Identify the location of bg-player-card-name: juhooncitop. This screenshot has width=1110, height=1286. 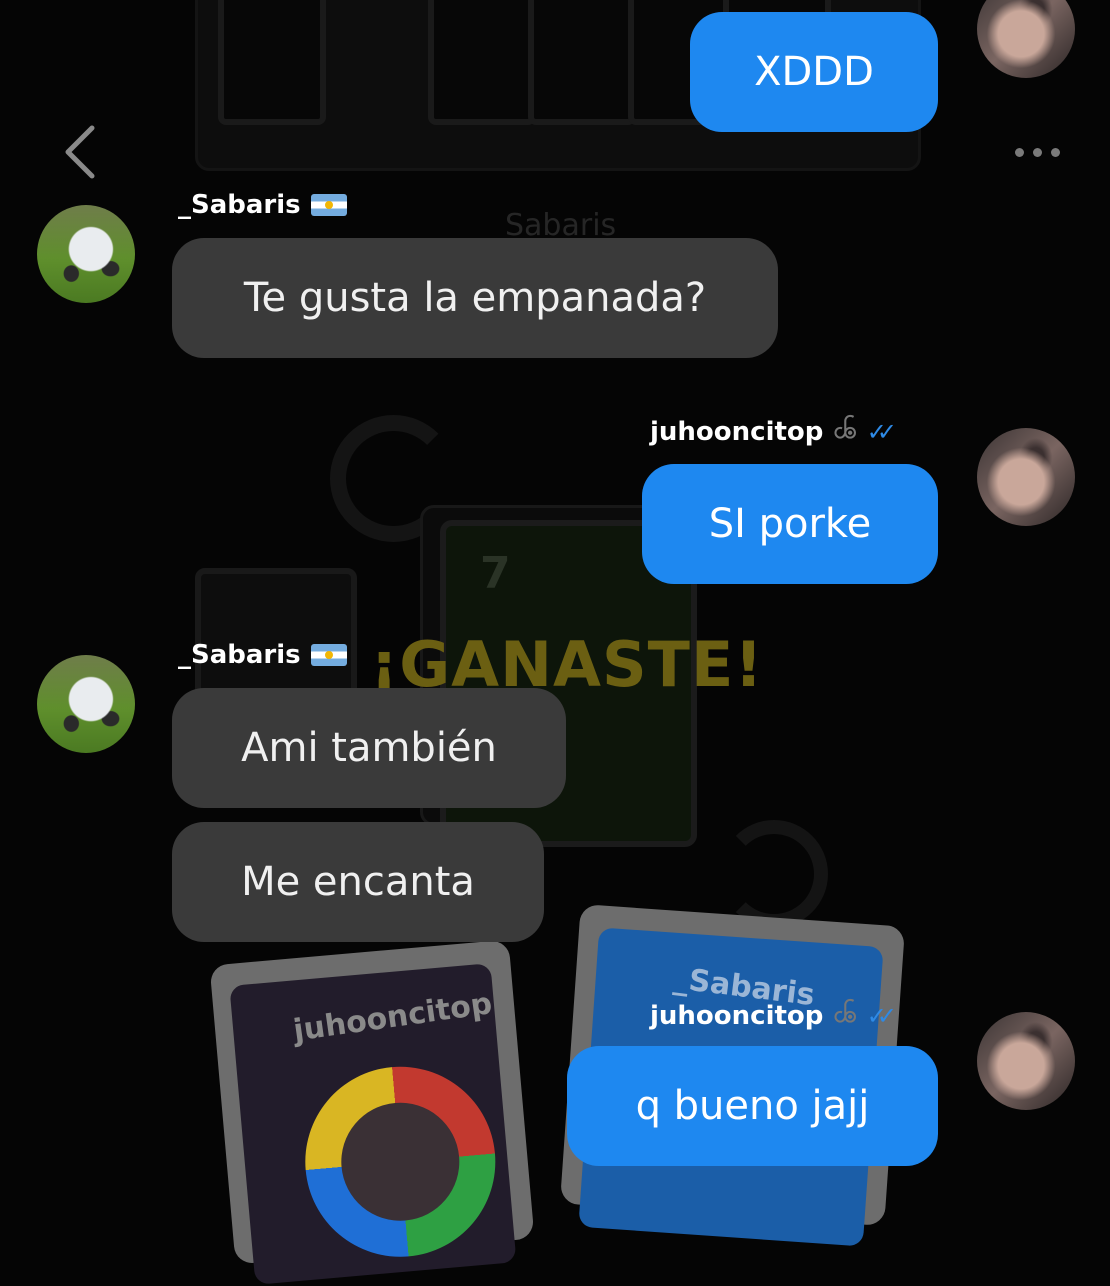
(393, 1017).